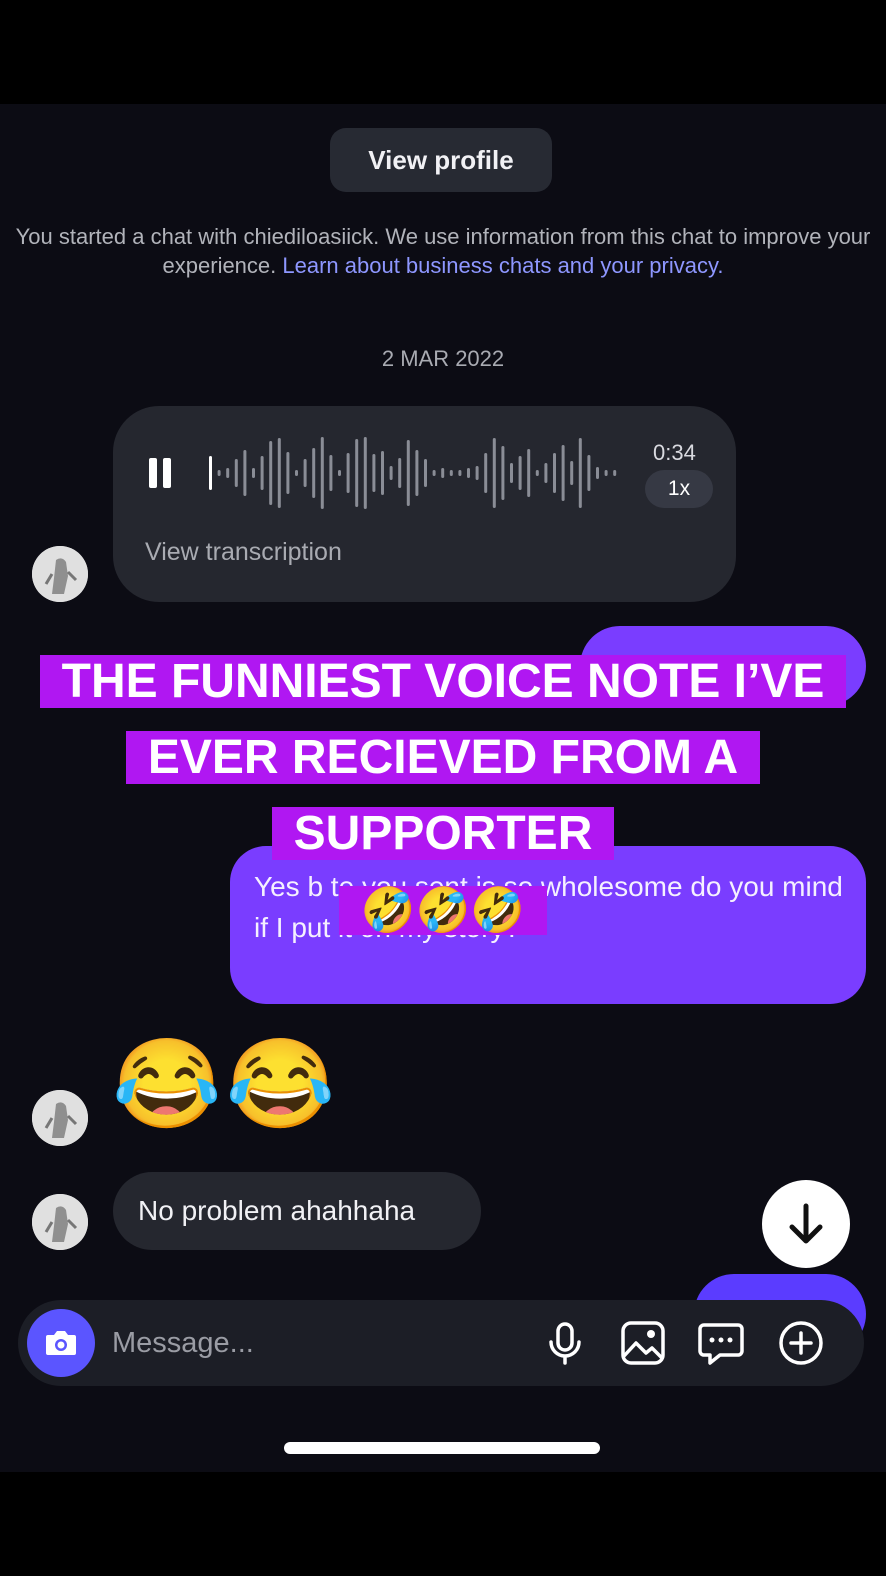 This screenshot has width=886, height=1576. I want to click on message-composer, so click(441, 1343).